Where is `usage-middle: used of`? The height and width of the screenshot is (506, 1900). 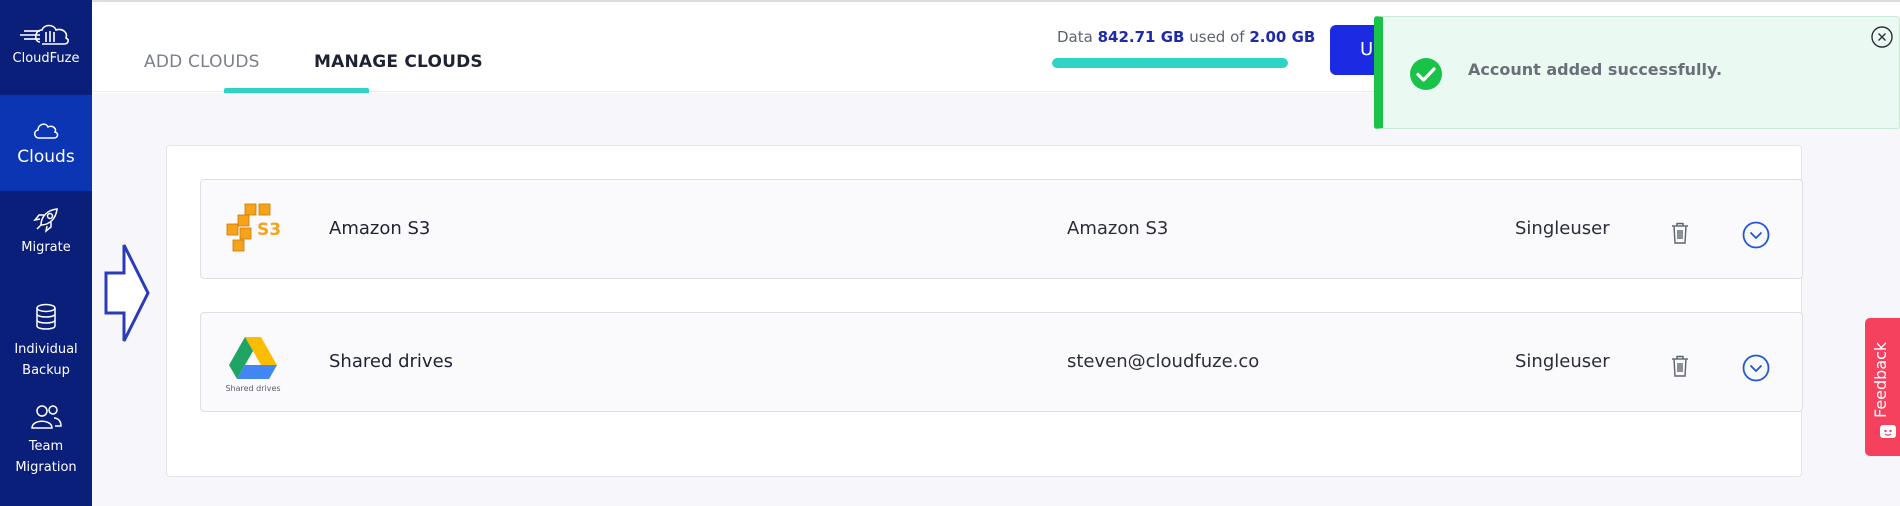 usage-middle: used of is located at coordinates (1217, 37).